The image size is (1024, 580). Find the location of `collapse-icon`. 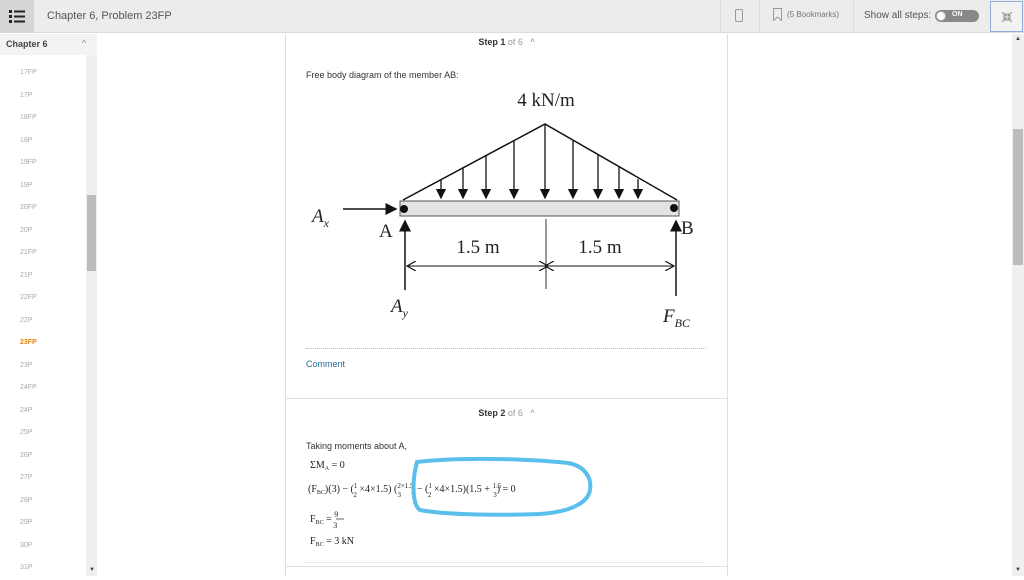

collapse-icon is located at coordinates (1006, 16).